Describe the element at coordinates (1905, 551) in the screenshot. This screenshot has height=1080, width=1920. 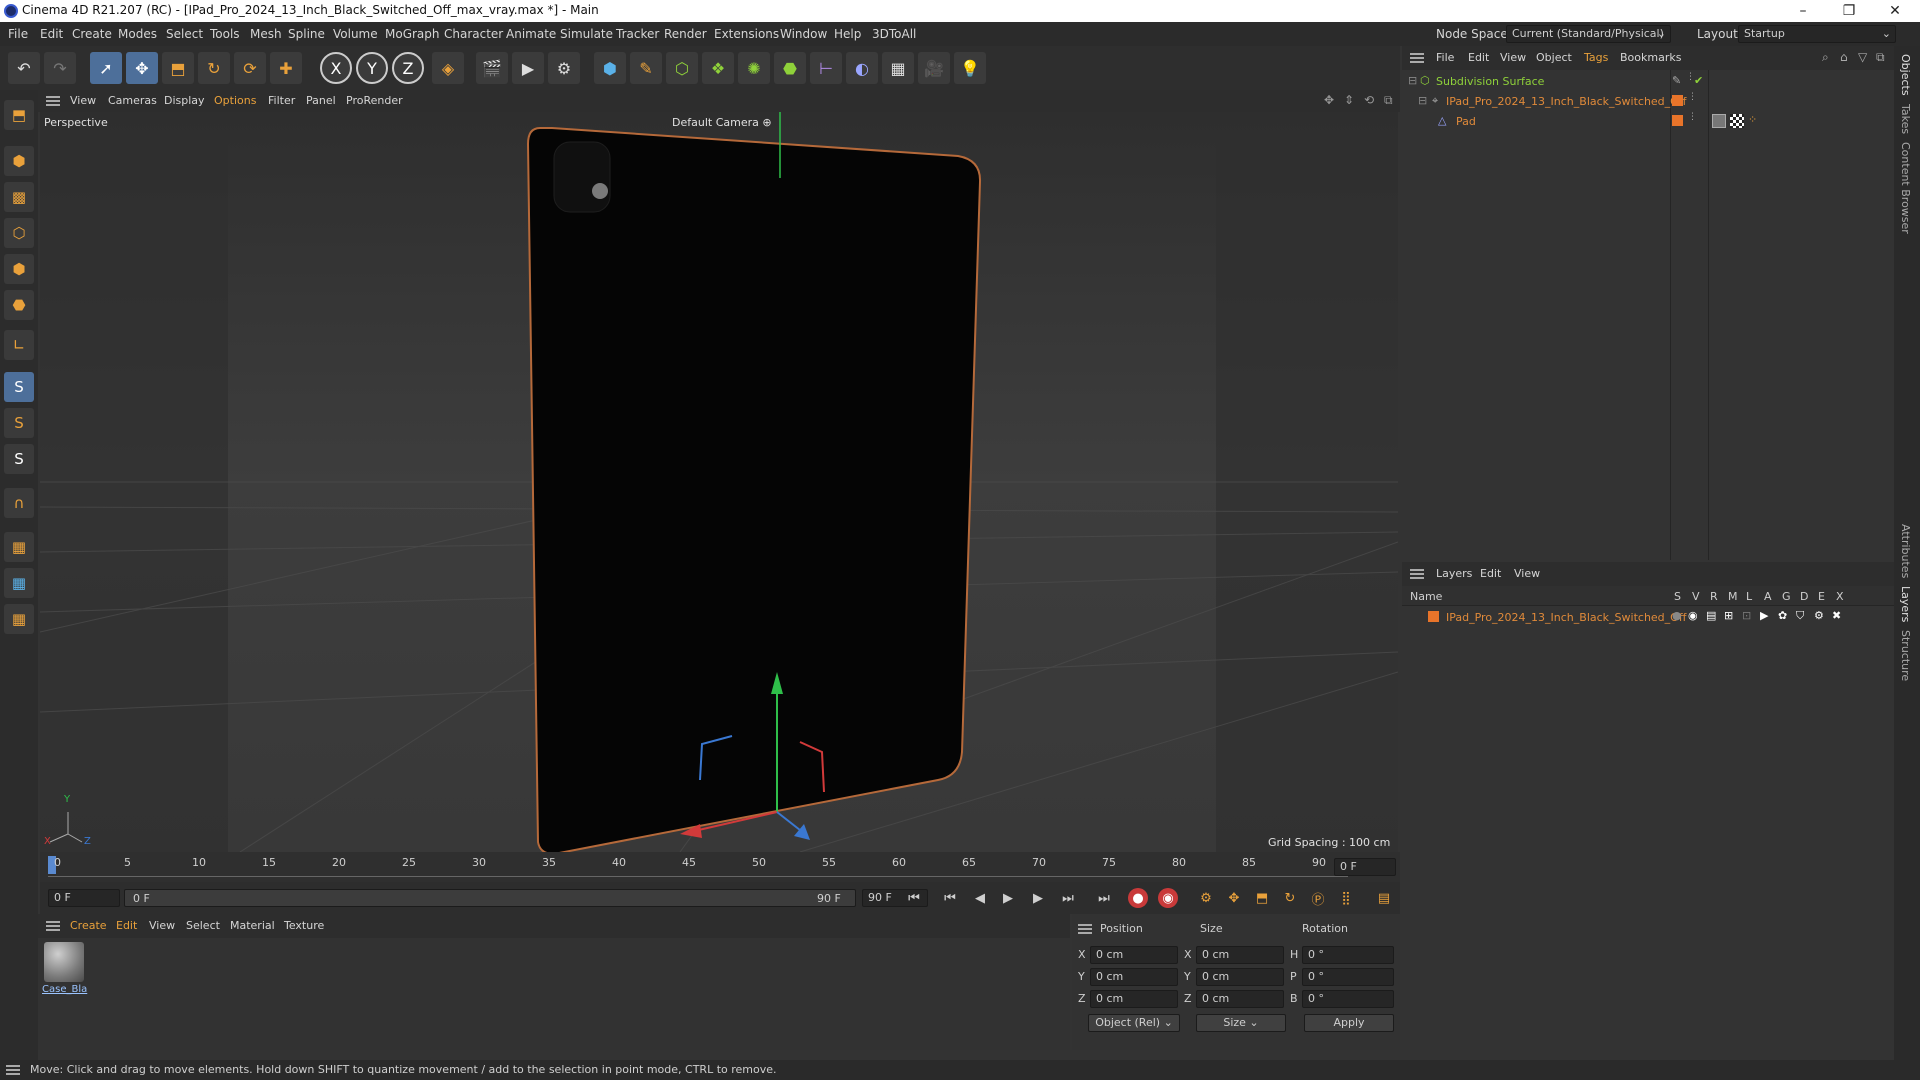
I see `tab-attributes: Attributes` at that location.